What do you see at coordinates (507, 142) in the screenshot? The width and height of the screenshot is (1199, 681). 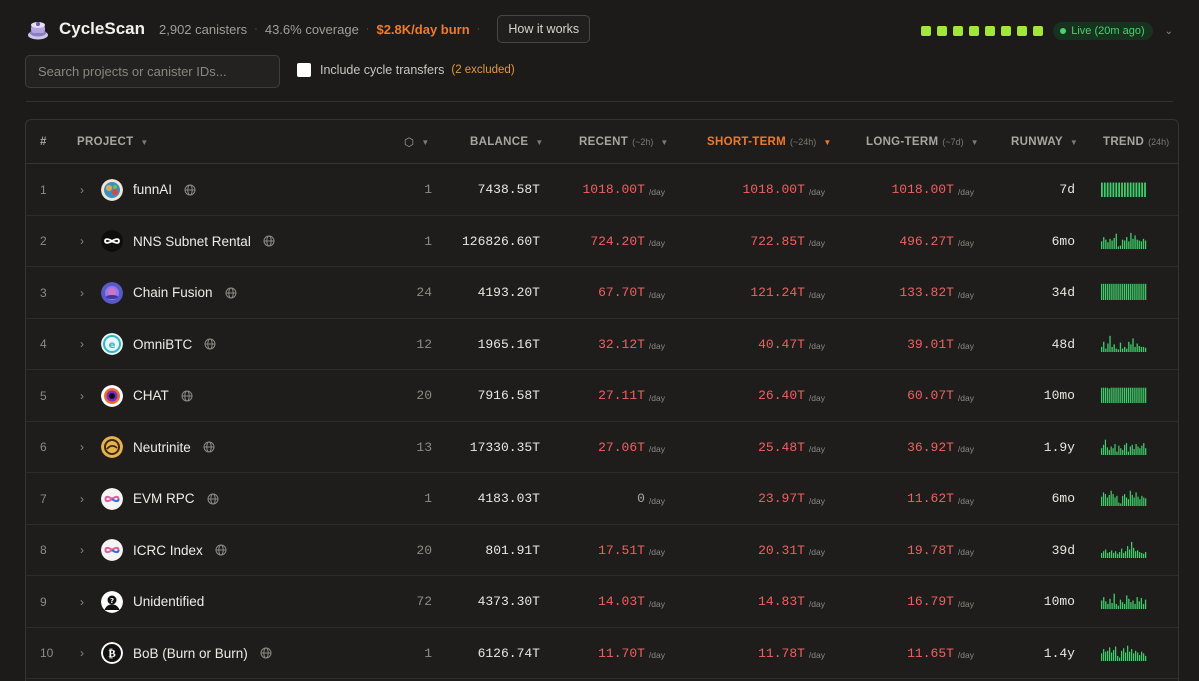 I see `col-balance: BALANCE ▼` at bounding box center [507, 142].